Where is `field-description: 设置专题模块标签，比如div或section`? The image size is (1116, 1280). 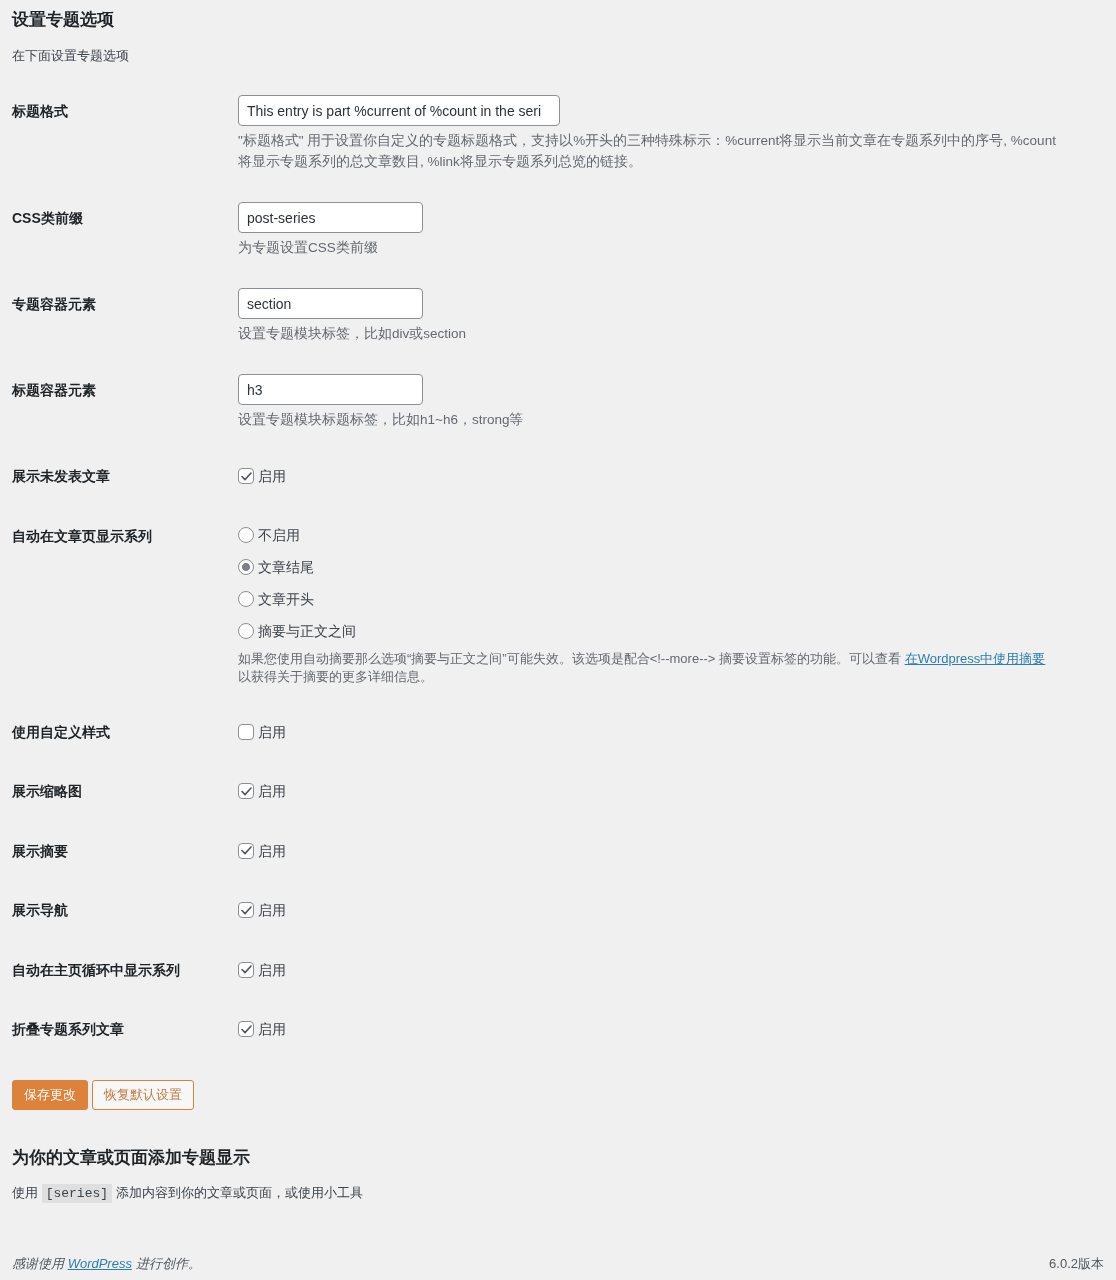 field-description: 设置专题模块标签，比如div或section is located at coordinates (352, 334).